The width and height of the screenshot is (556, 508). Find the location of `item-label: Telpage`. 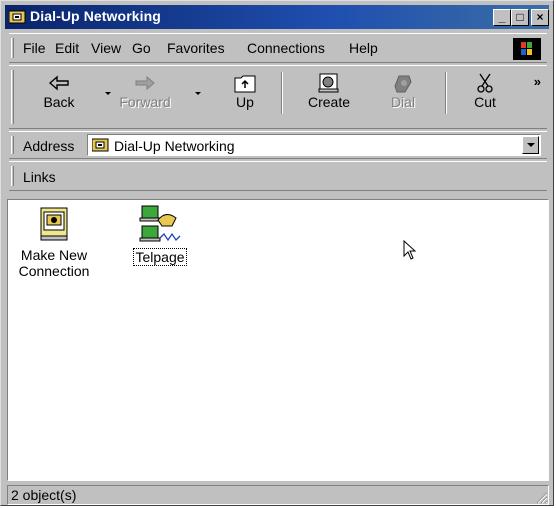

item-label: Telpage is located at coordinates (160, 257).